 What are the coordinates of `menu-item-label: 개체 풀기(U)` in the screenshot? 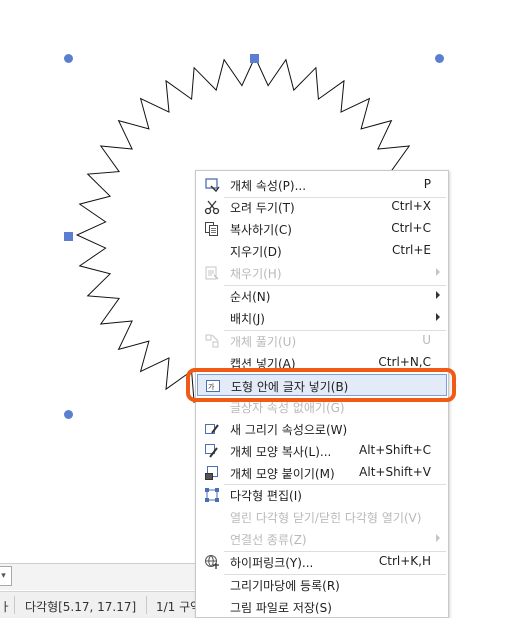 It's located at (263, 342).